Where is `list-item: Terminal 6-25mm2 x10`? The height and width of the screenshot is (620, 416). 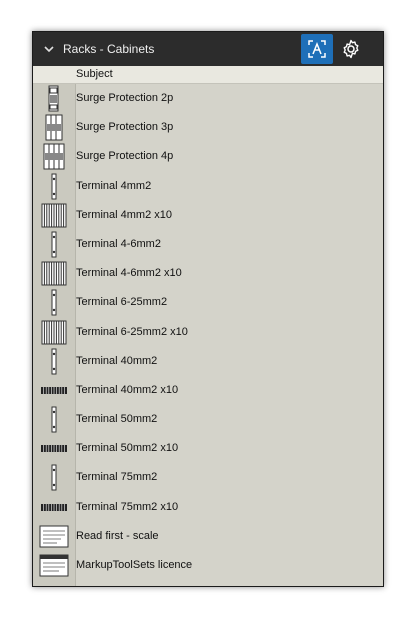 list-item: Terminal 6-25mm2 x10 is located at coordinates (208, 332).